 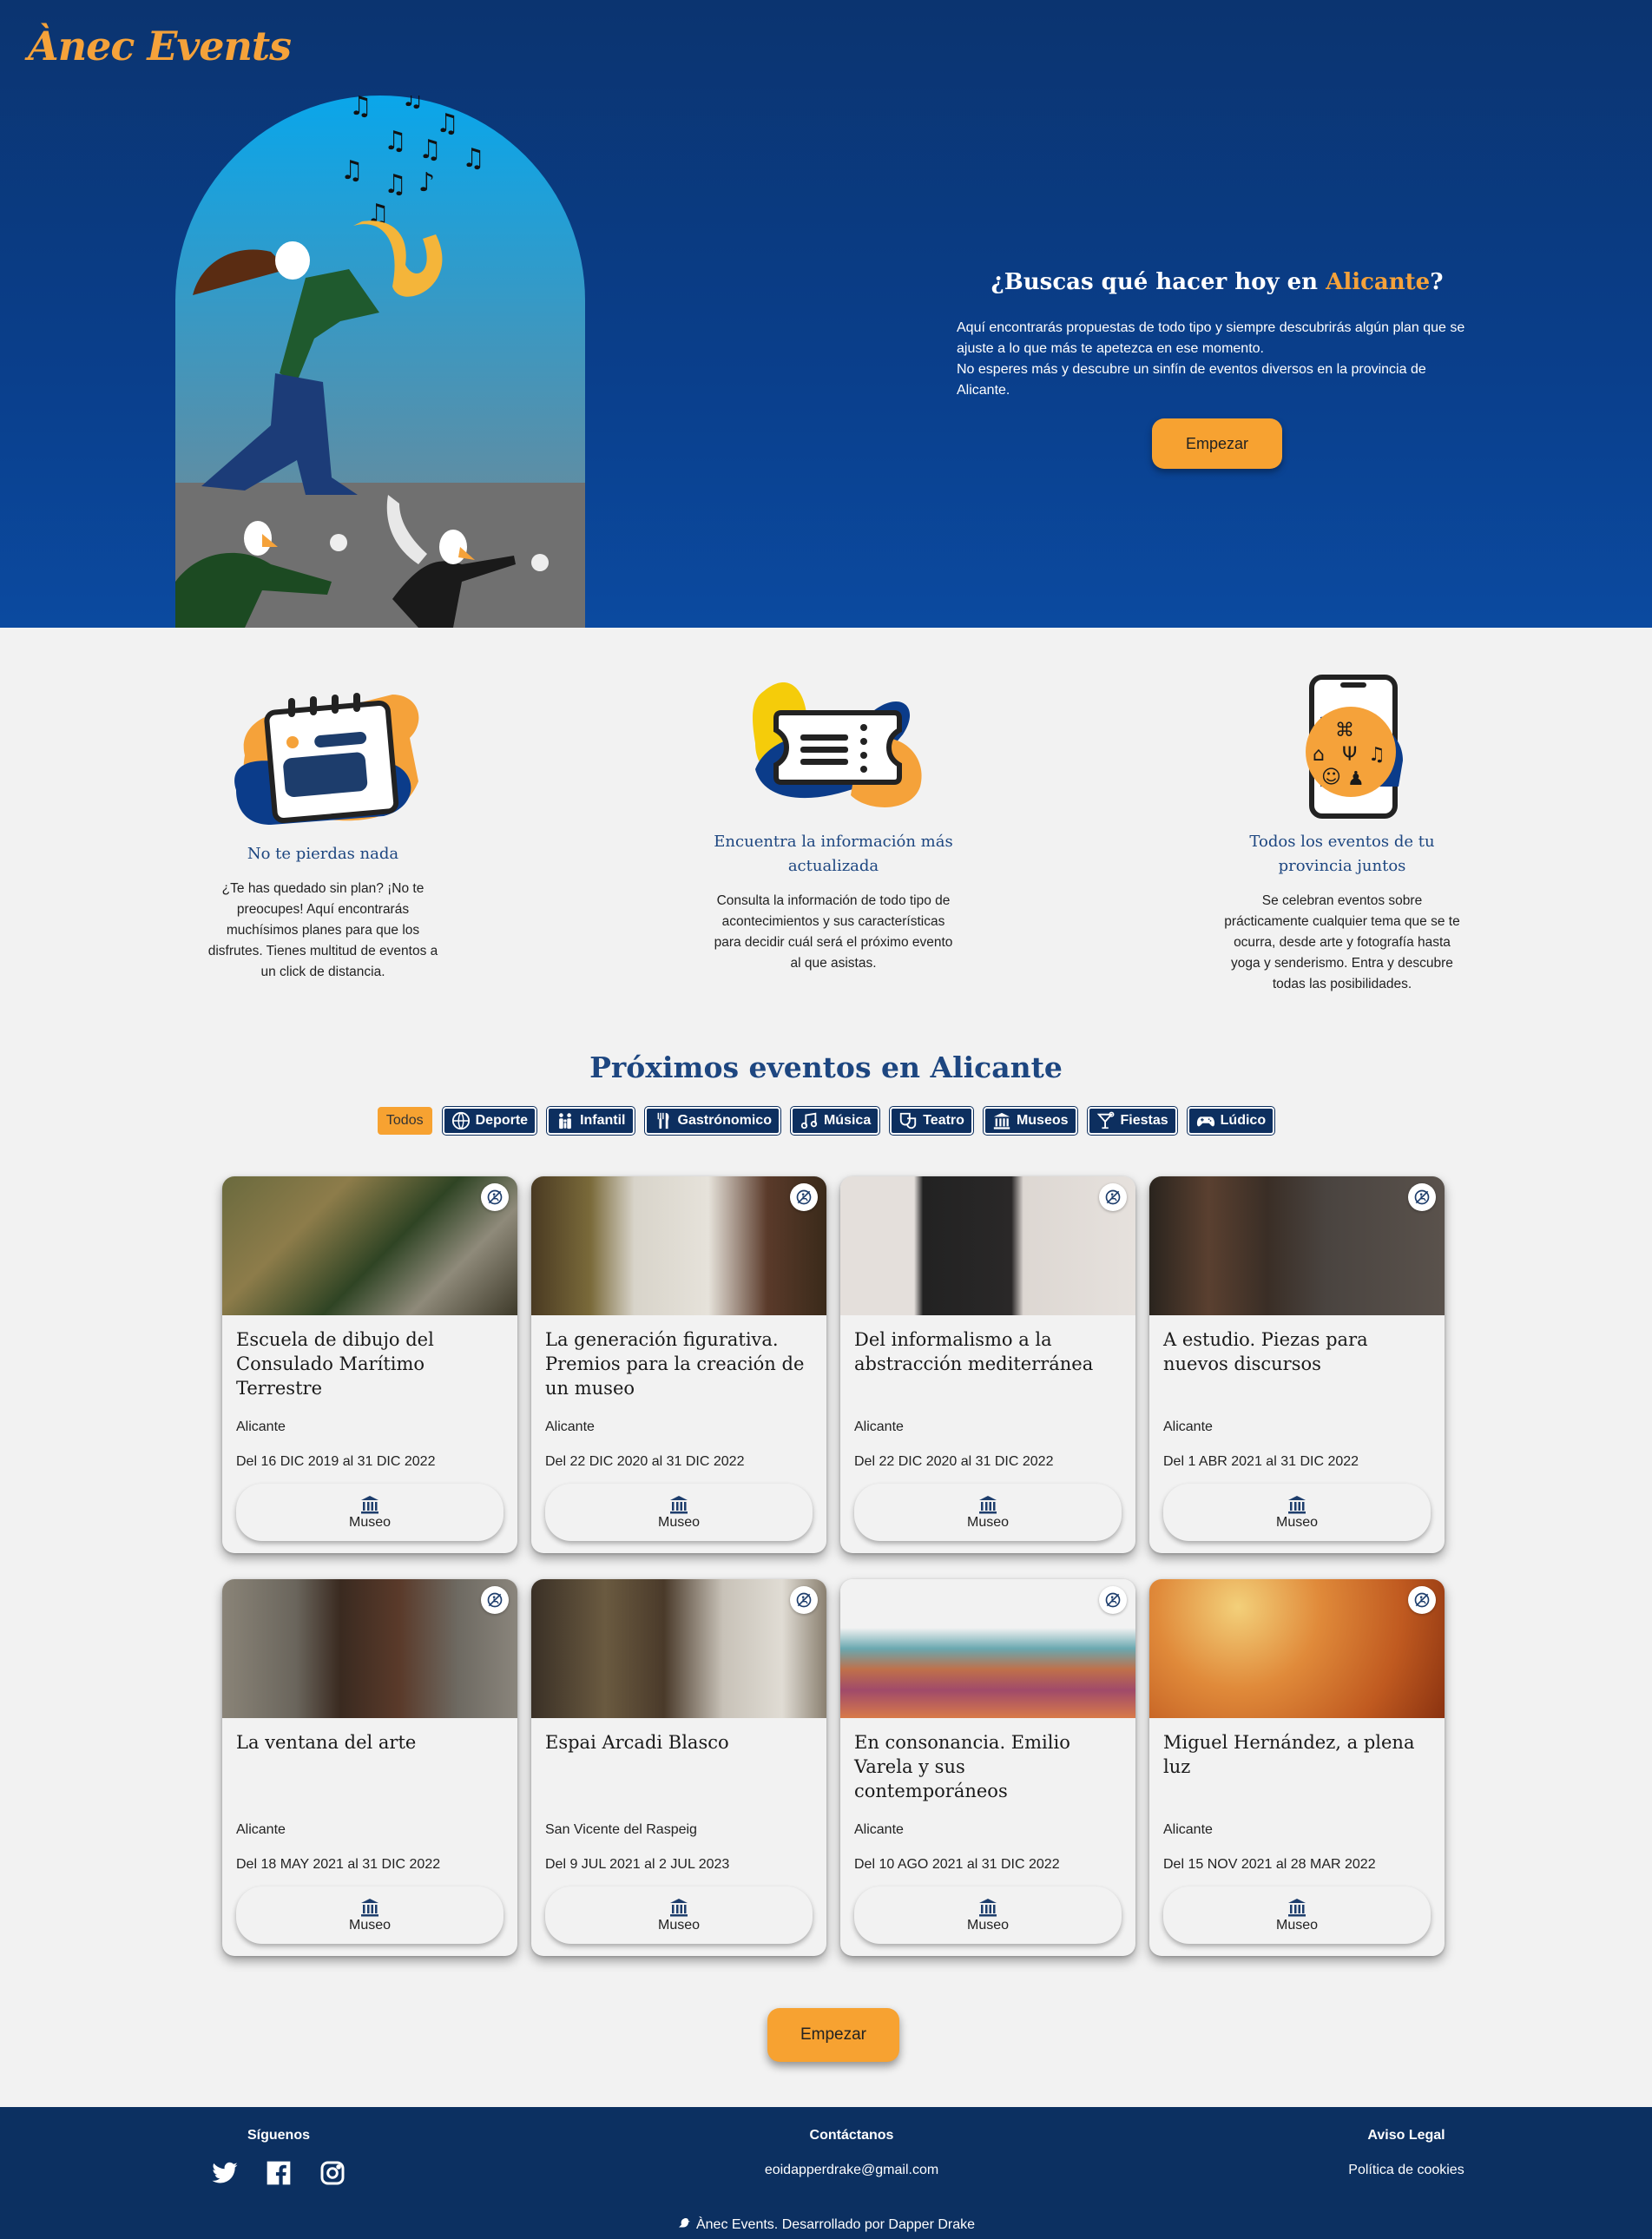 What do you see at coordinates (1406, 2153) in the screenshot?
I see `footer-legal: Aviso Legal Política de cookies` at bounding box center [1406, 2153].